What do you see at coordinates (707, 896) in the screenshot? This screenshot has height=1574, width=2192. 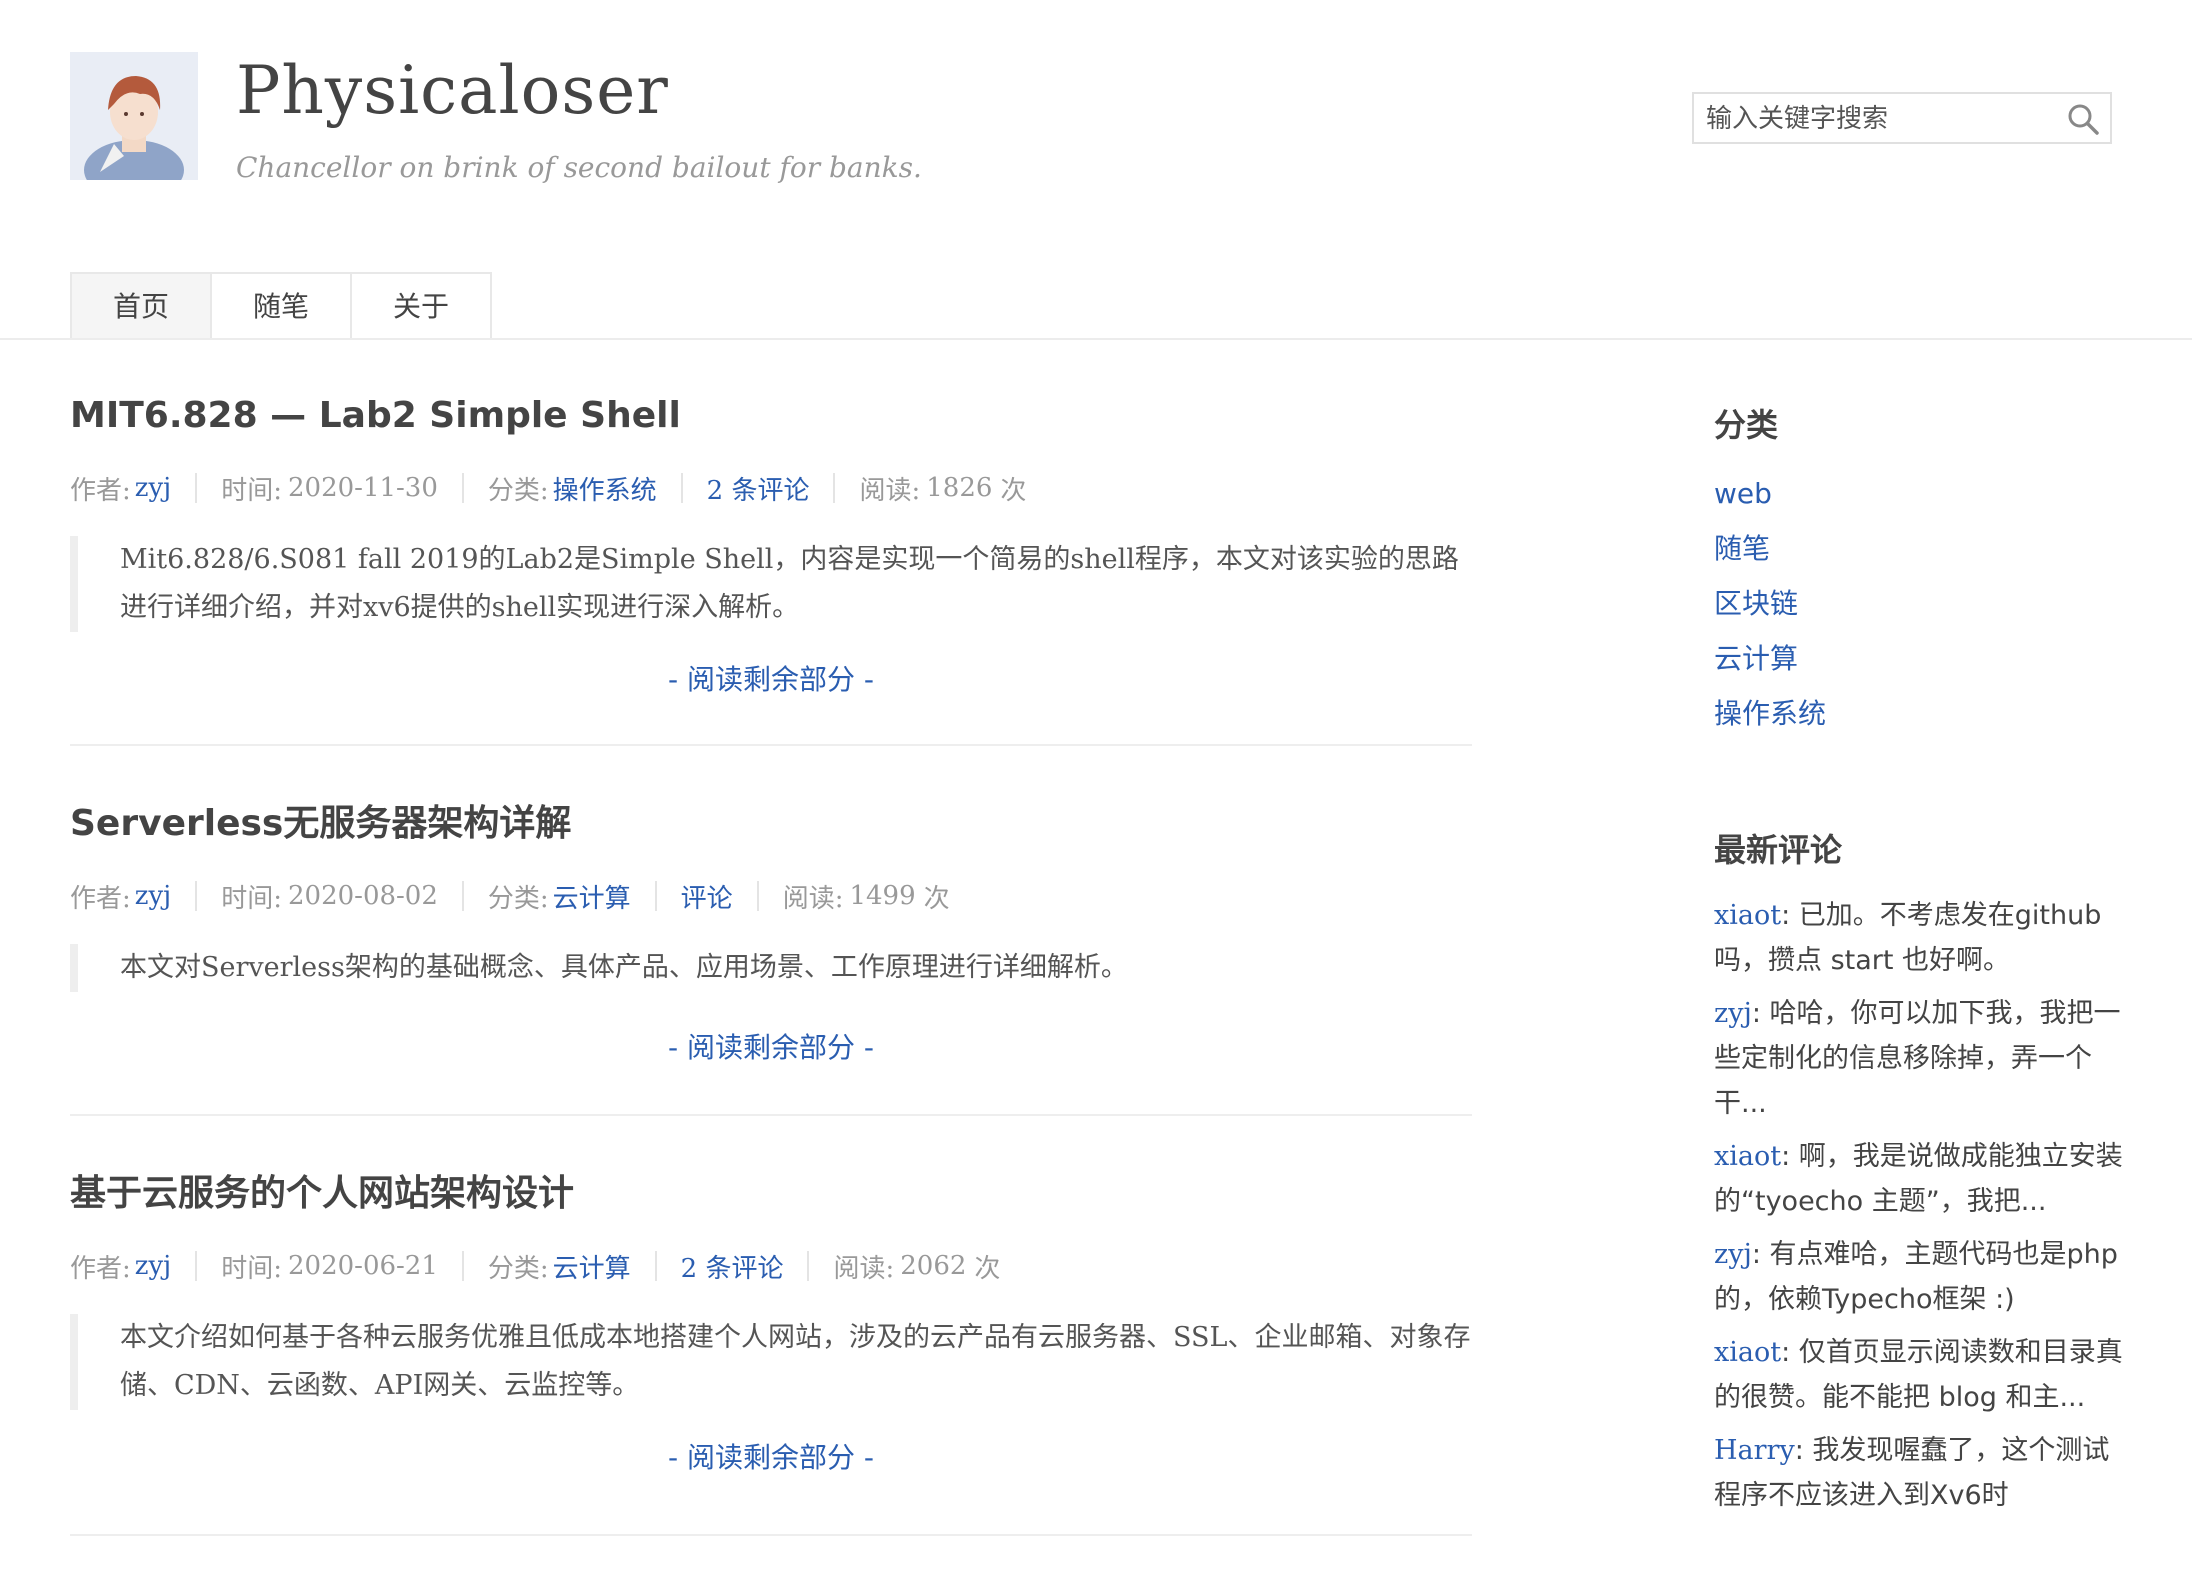 I see `post-comments-link: 评论` at bounding box center [707, 896].